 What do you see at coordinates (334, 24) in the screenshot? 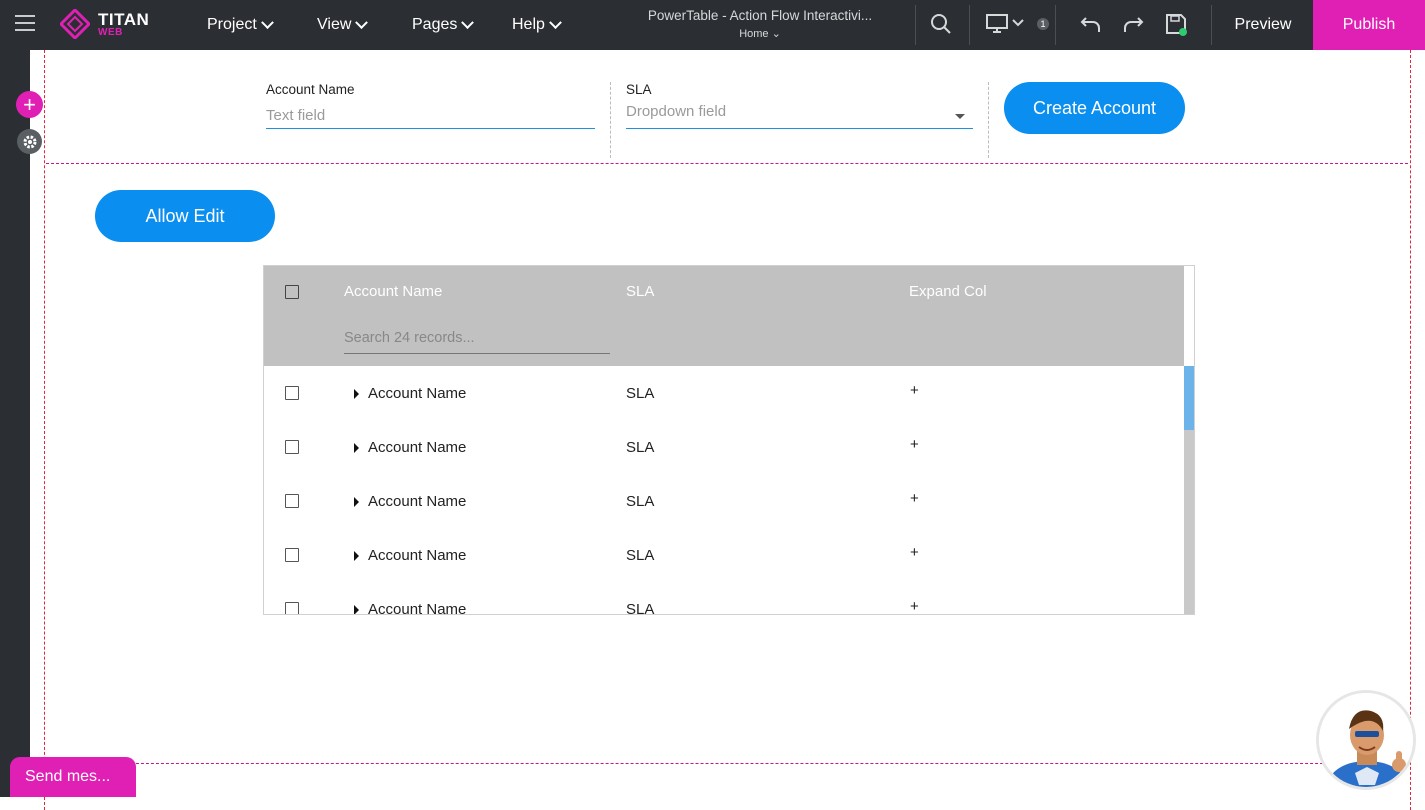
I see `menu-view-label: View` at bounding box center [334, 24].